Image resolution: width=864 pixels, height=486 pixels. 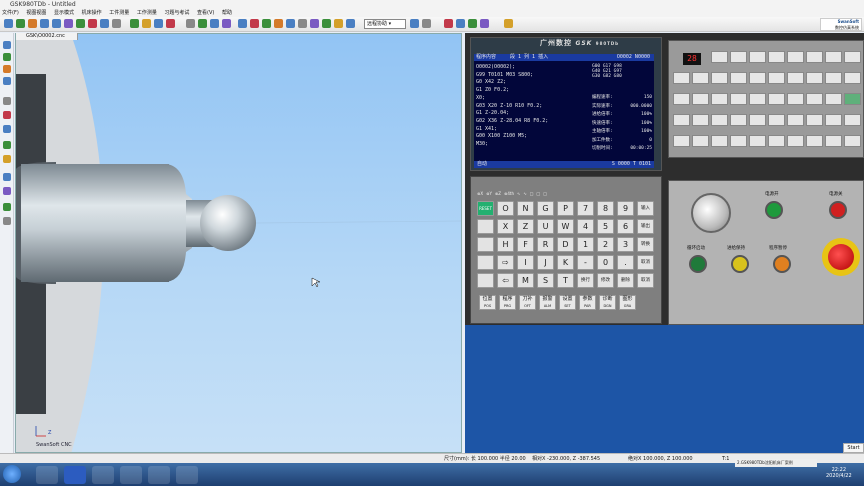 I want to click on fixture-icon, so click(x=158, y=23).